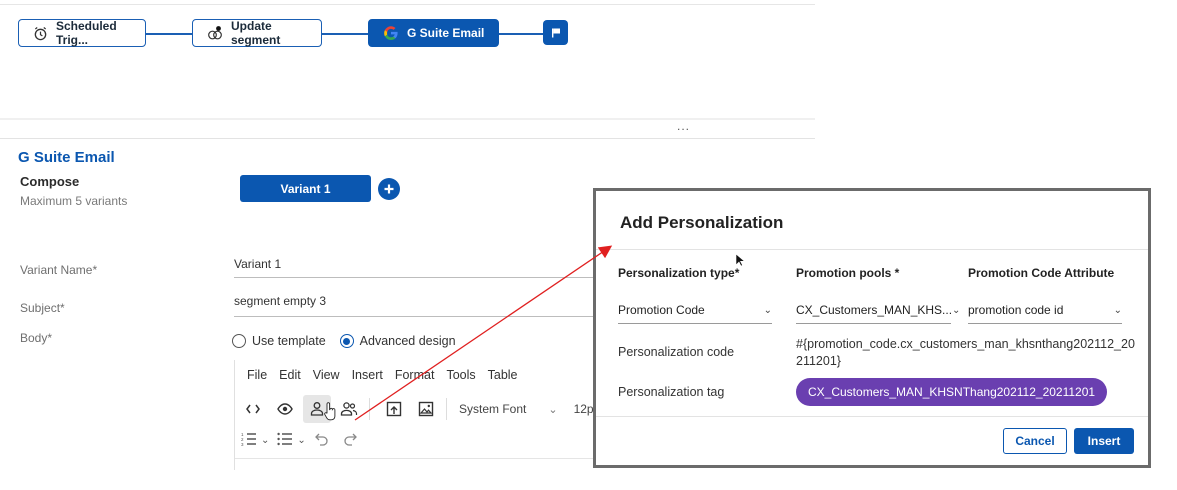 Image resolution: width=1177 pixels, height=490 pixels. Describe the element at coordinates (407, 138) in the screenshot. I see `section-divider` at that location.